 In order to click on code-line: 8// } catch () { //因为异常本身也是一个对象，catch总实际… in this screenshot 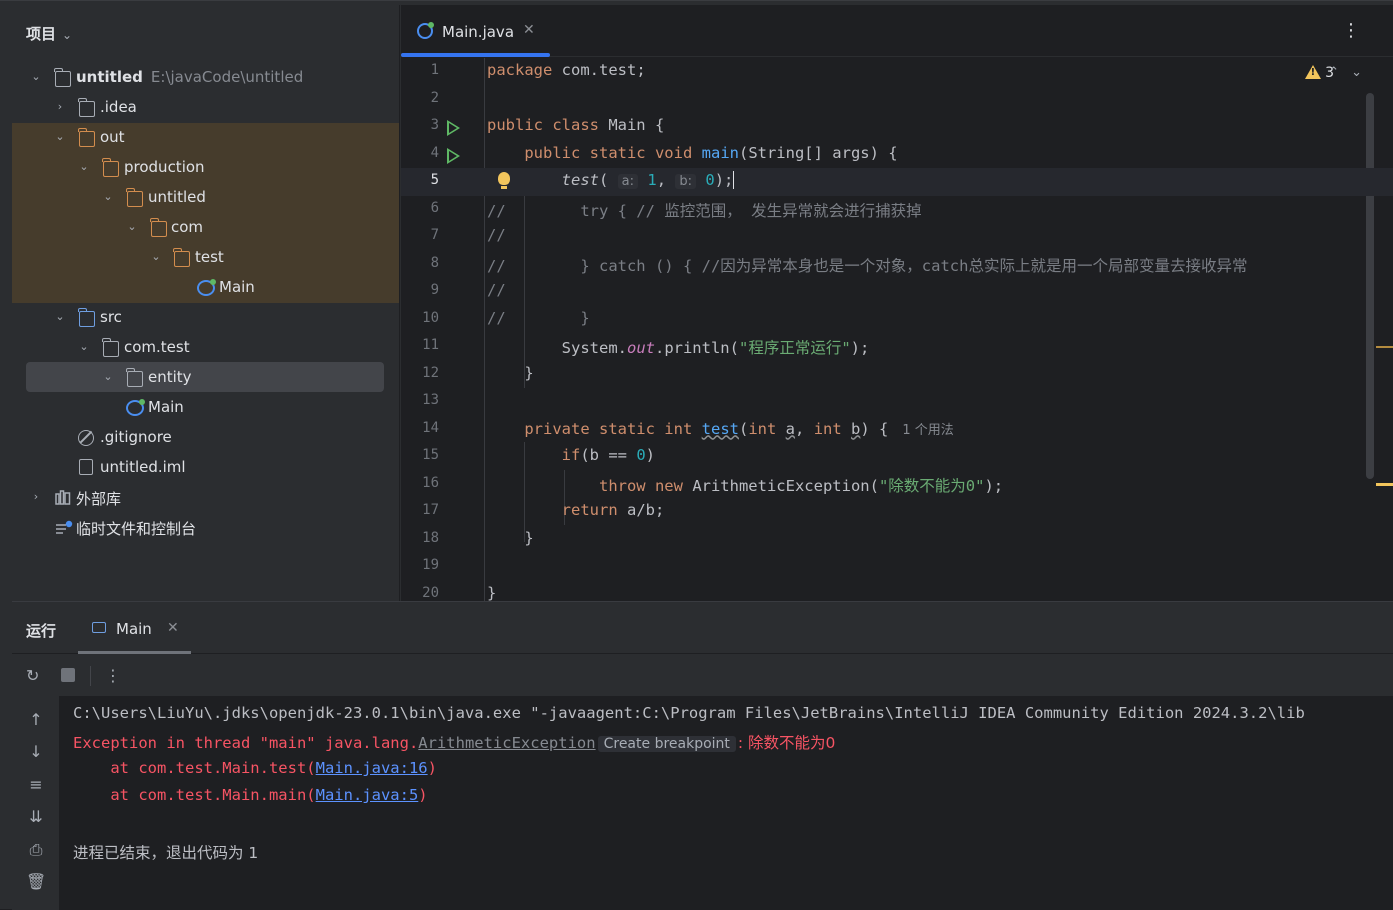, I will do `click(897, 265)`.